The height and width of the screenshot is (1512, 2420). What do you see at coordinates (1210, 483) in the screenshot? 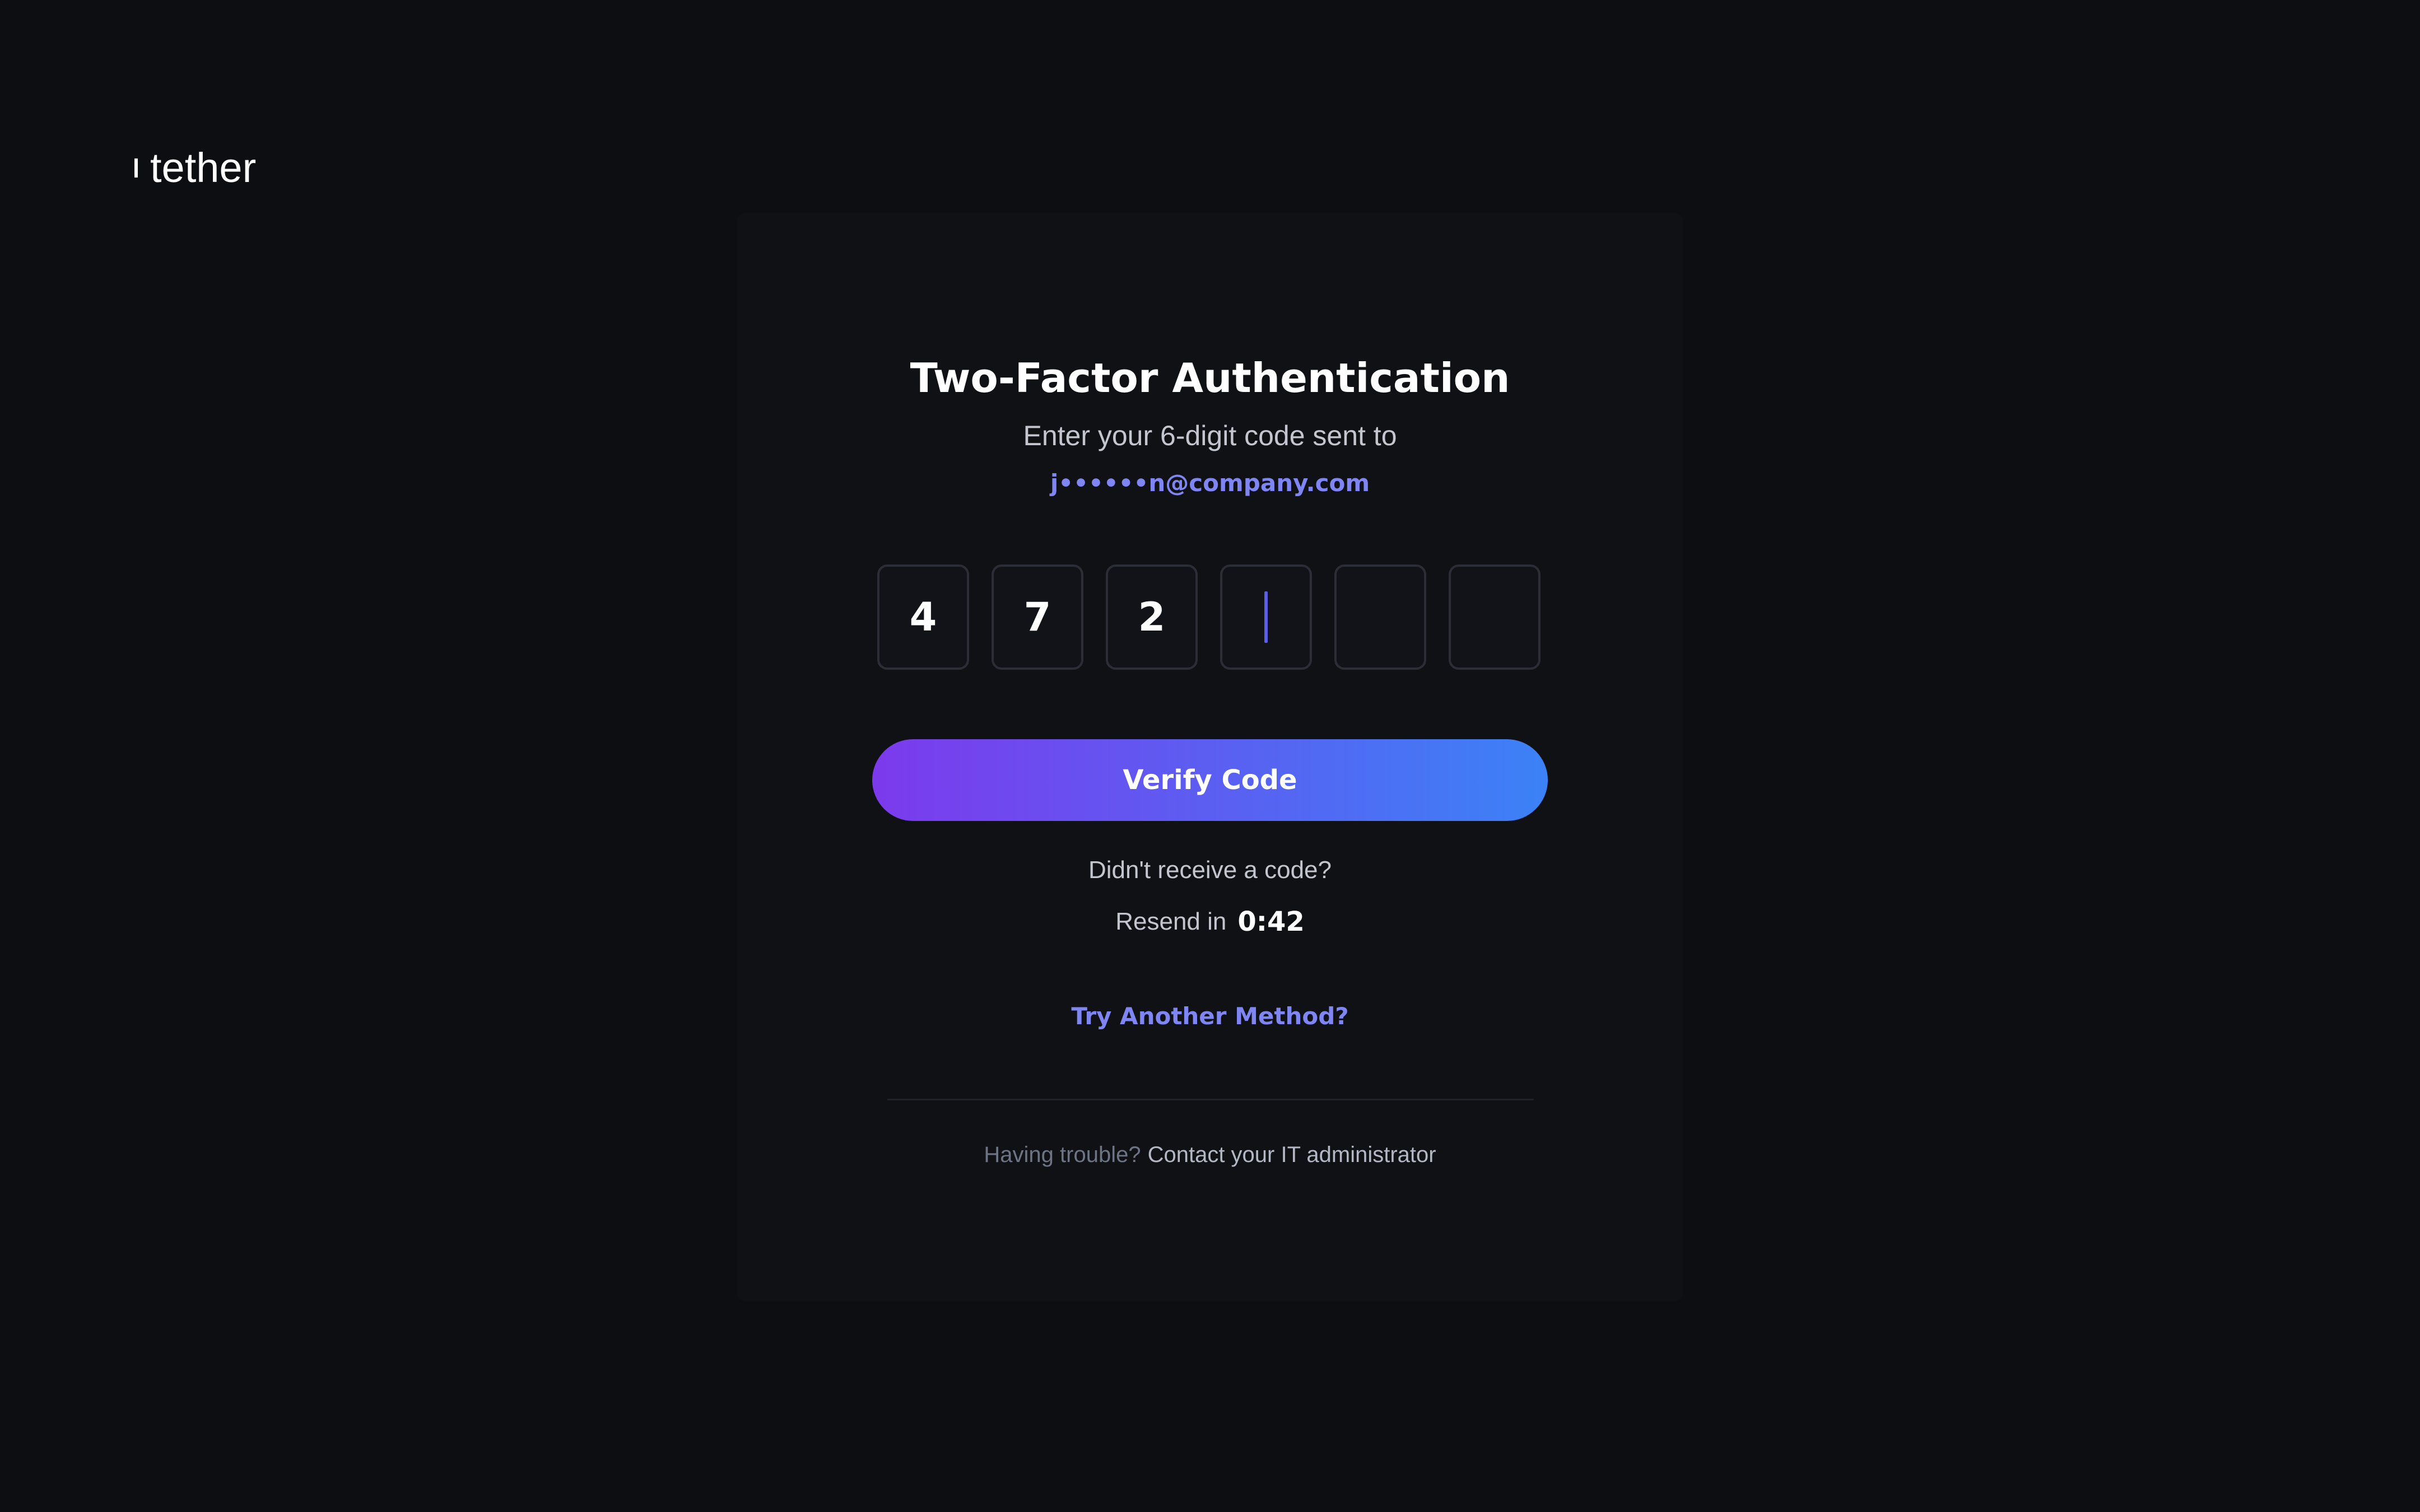
I see `masked-email: j••••••n@company.com` at bounding box center [1210, 483].